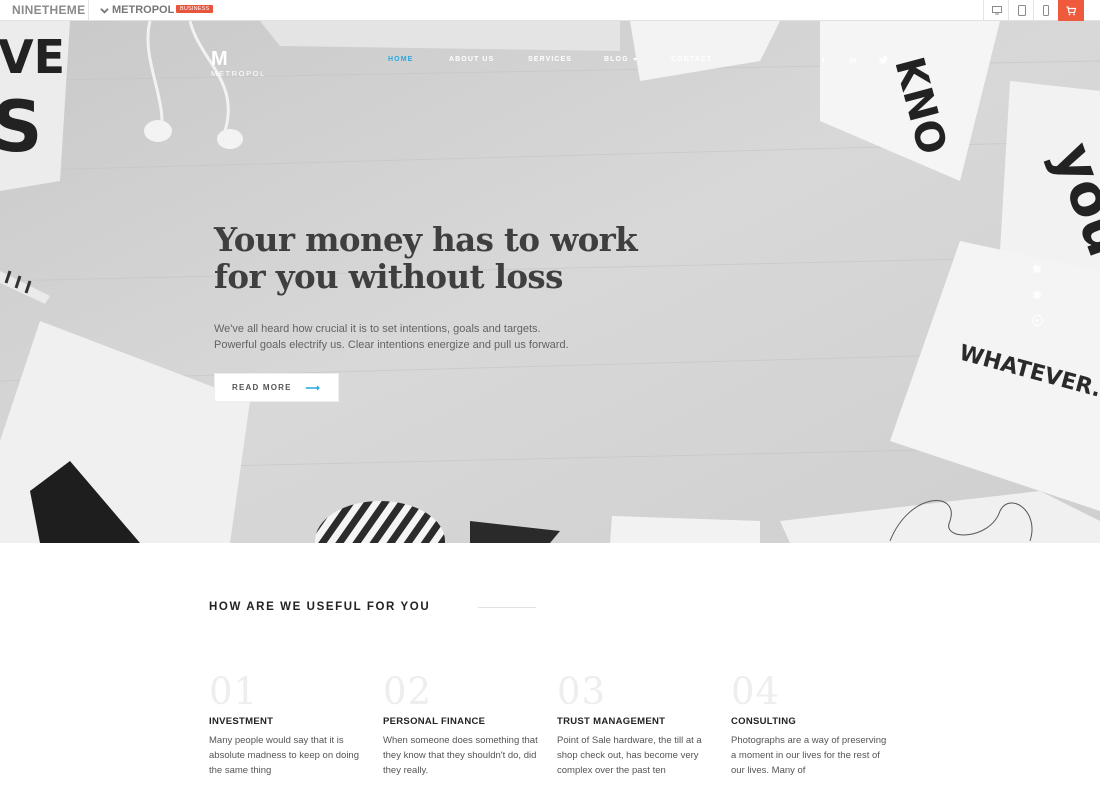 The width and height of the screenshot is (1100, 800). Describe the element at coordinates (195, 9) in the screenshot. I see `business-badge: BUSINESS` at that location.